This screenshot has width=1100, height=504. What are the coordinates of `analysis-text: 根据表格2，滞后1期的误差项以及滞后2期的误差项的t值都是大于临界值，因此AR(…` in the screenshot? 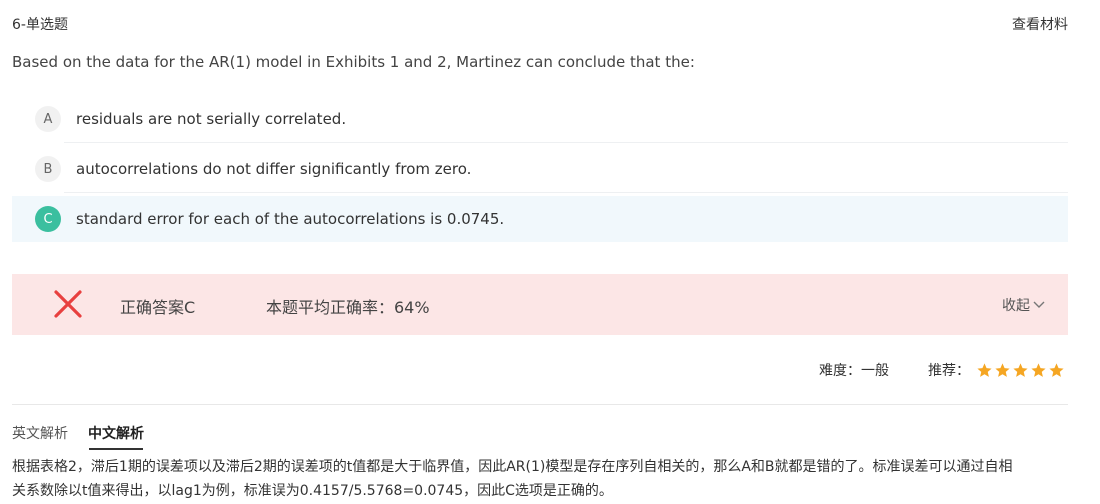 It's located at (542, 479).